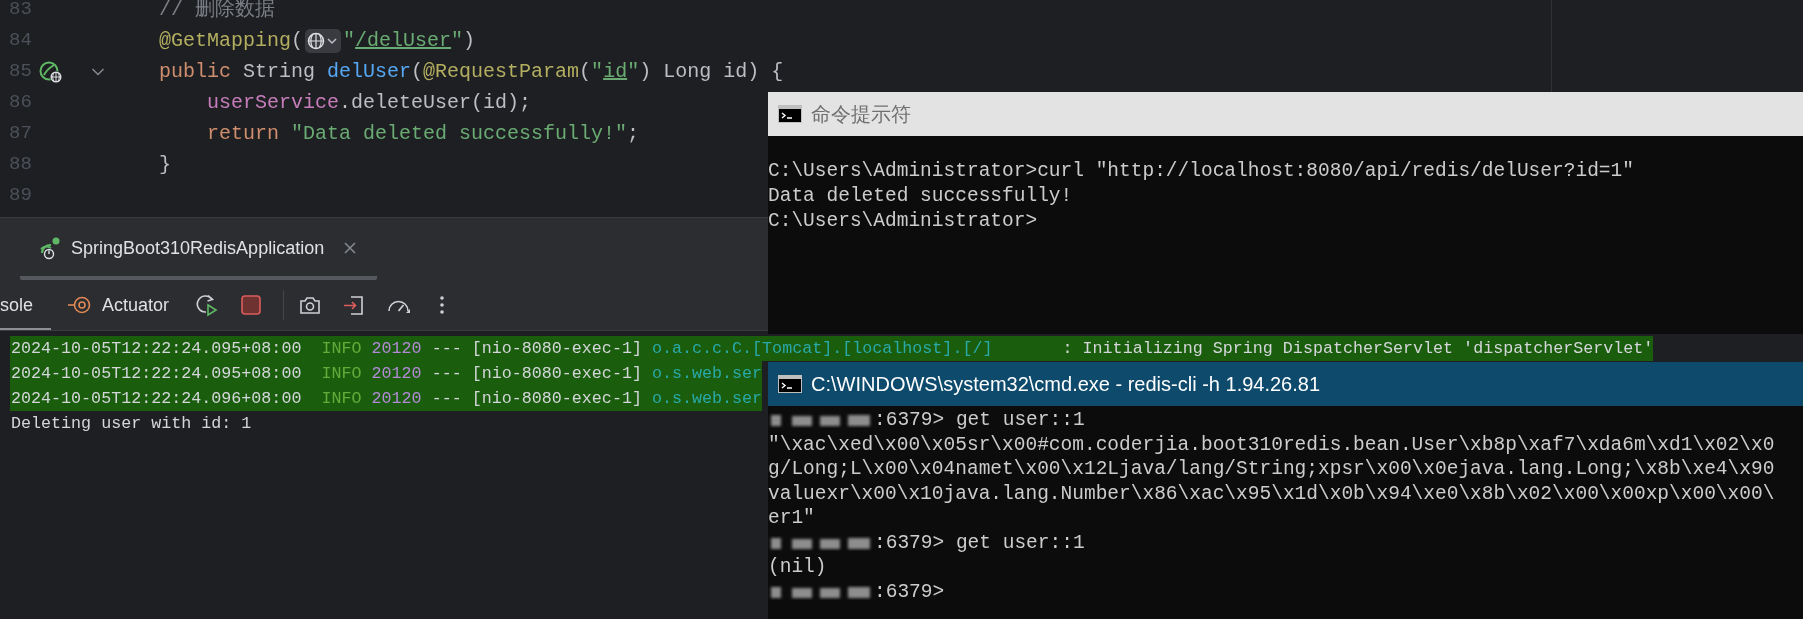 This screenshot has width=1803, height=619. Describe the element at coordinates (1271, 444) in the screenshot. I see `terminal-text: "\xac\xed\x00\x05sr\x00#com.coderjia.boot310redis.bean.User\xb8p\xaf7\xda6m\xd1\x02\x0` at that location.